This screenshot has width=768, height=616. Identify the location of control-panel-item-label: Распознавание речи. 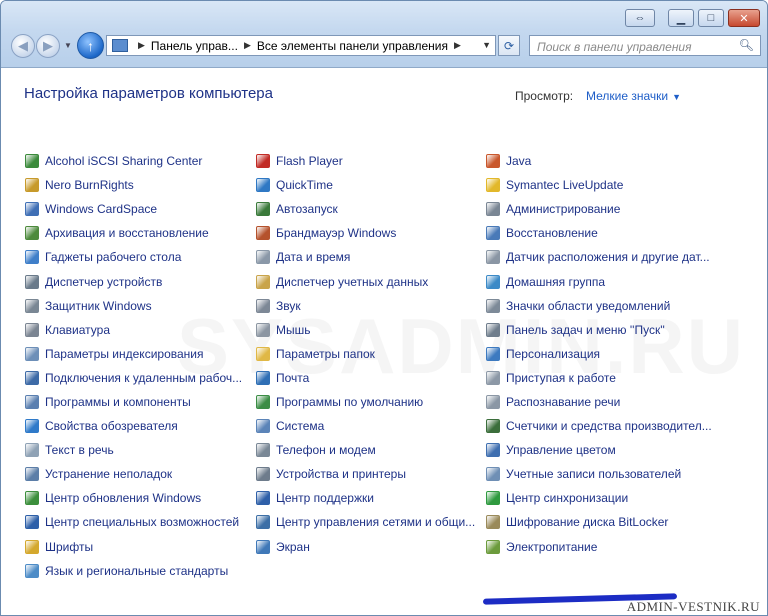
(563, 402).